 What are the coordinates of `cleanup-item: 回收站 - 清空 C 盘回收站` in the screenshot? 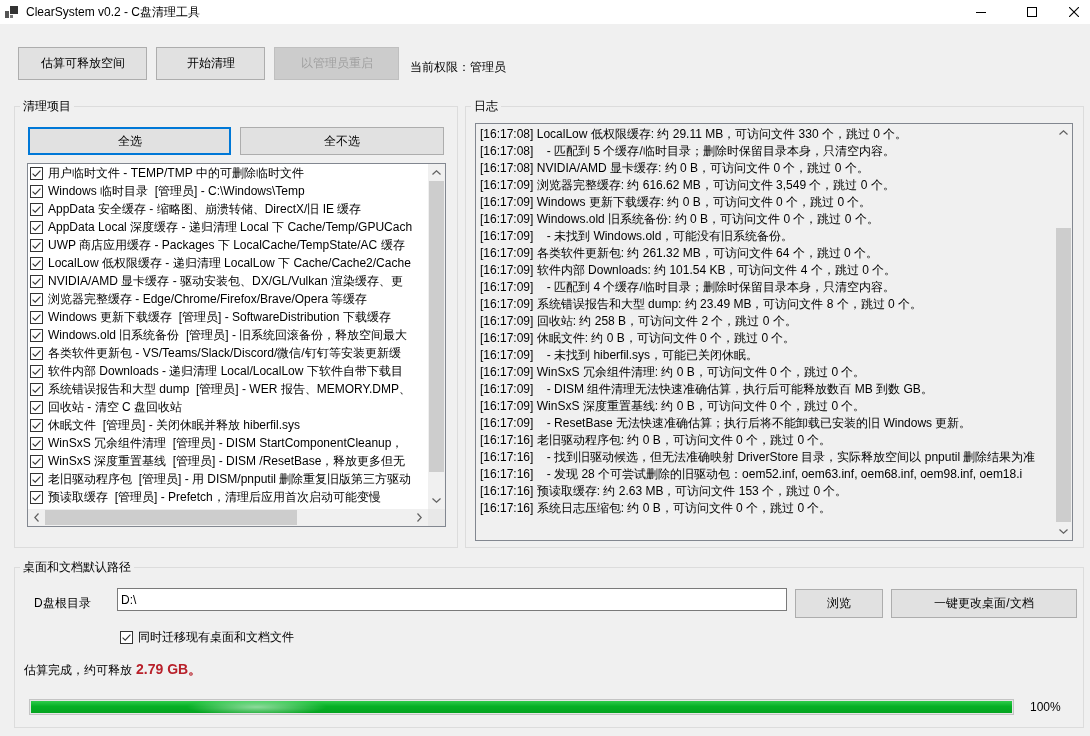 It's located at (115, 407).